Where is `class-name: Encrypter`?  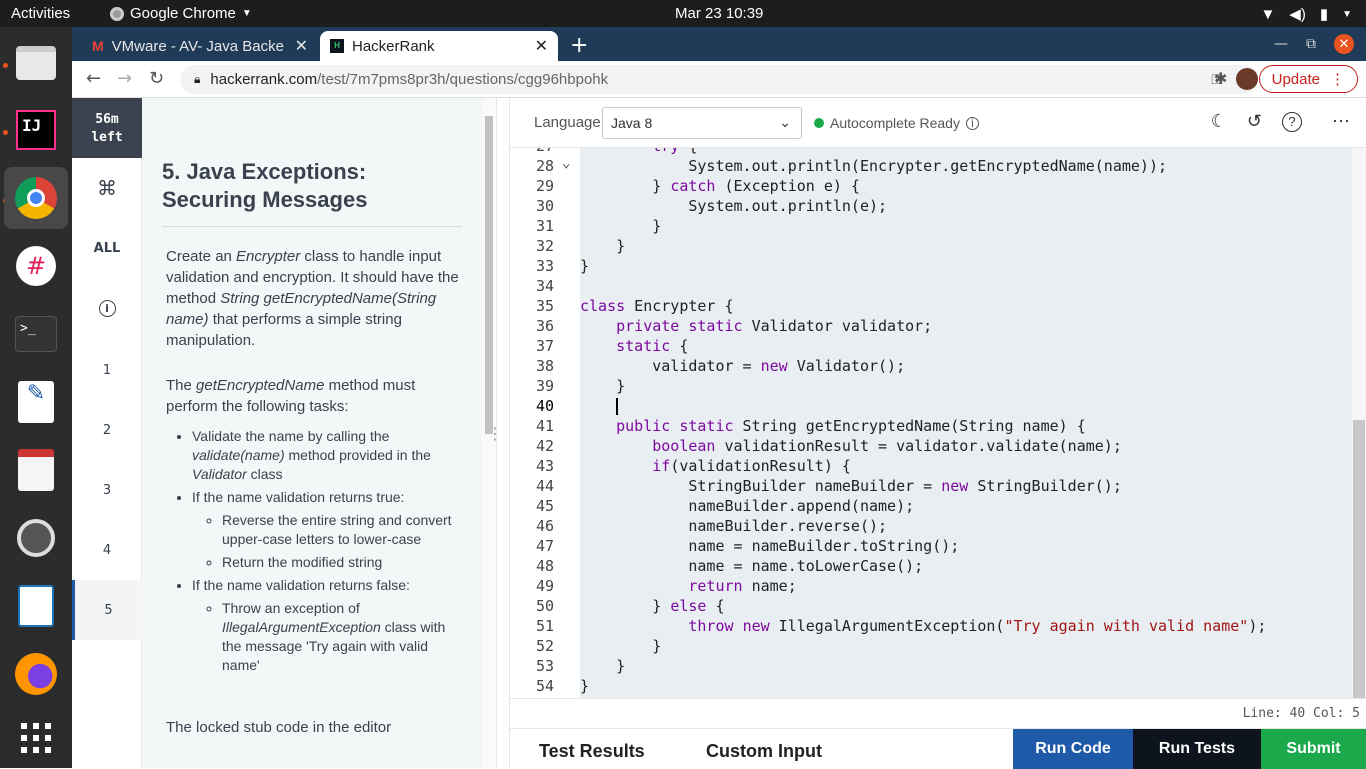
class-name: Encrypter is located at coordinates (268, 256).